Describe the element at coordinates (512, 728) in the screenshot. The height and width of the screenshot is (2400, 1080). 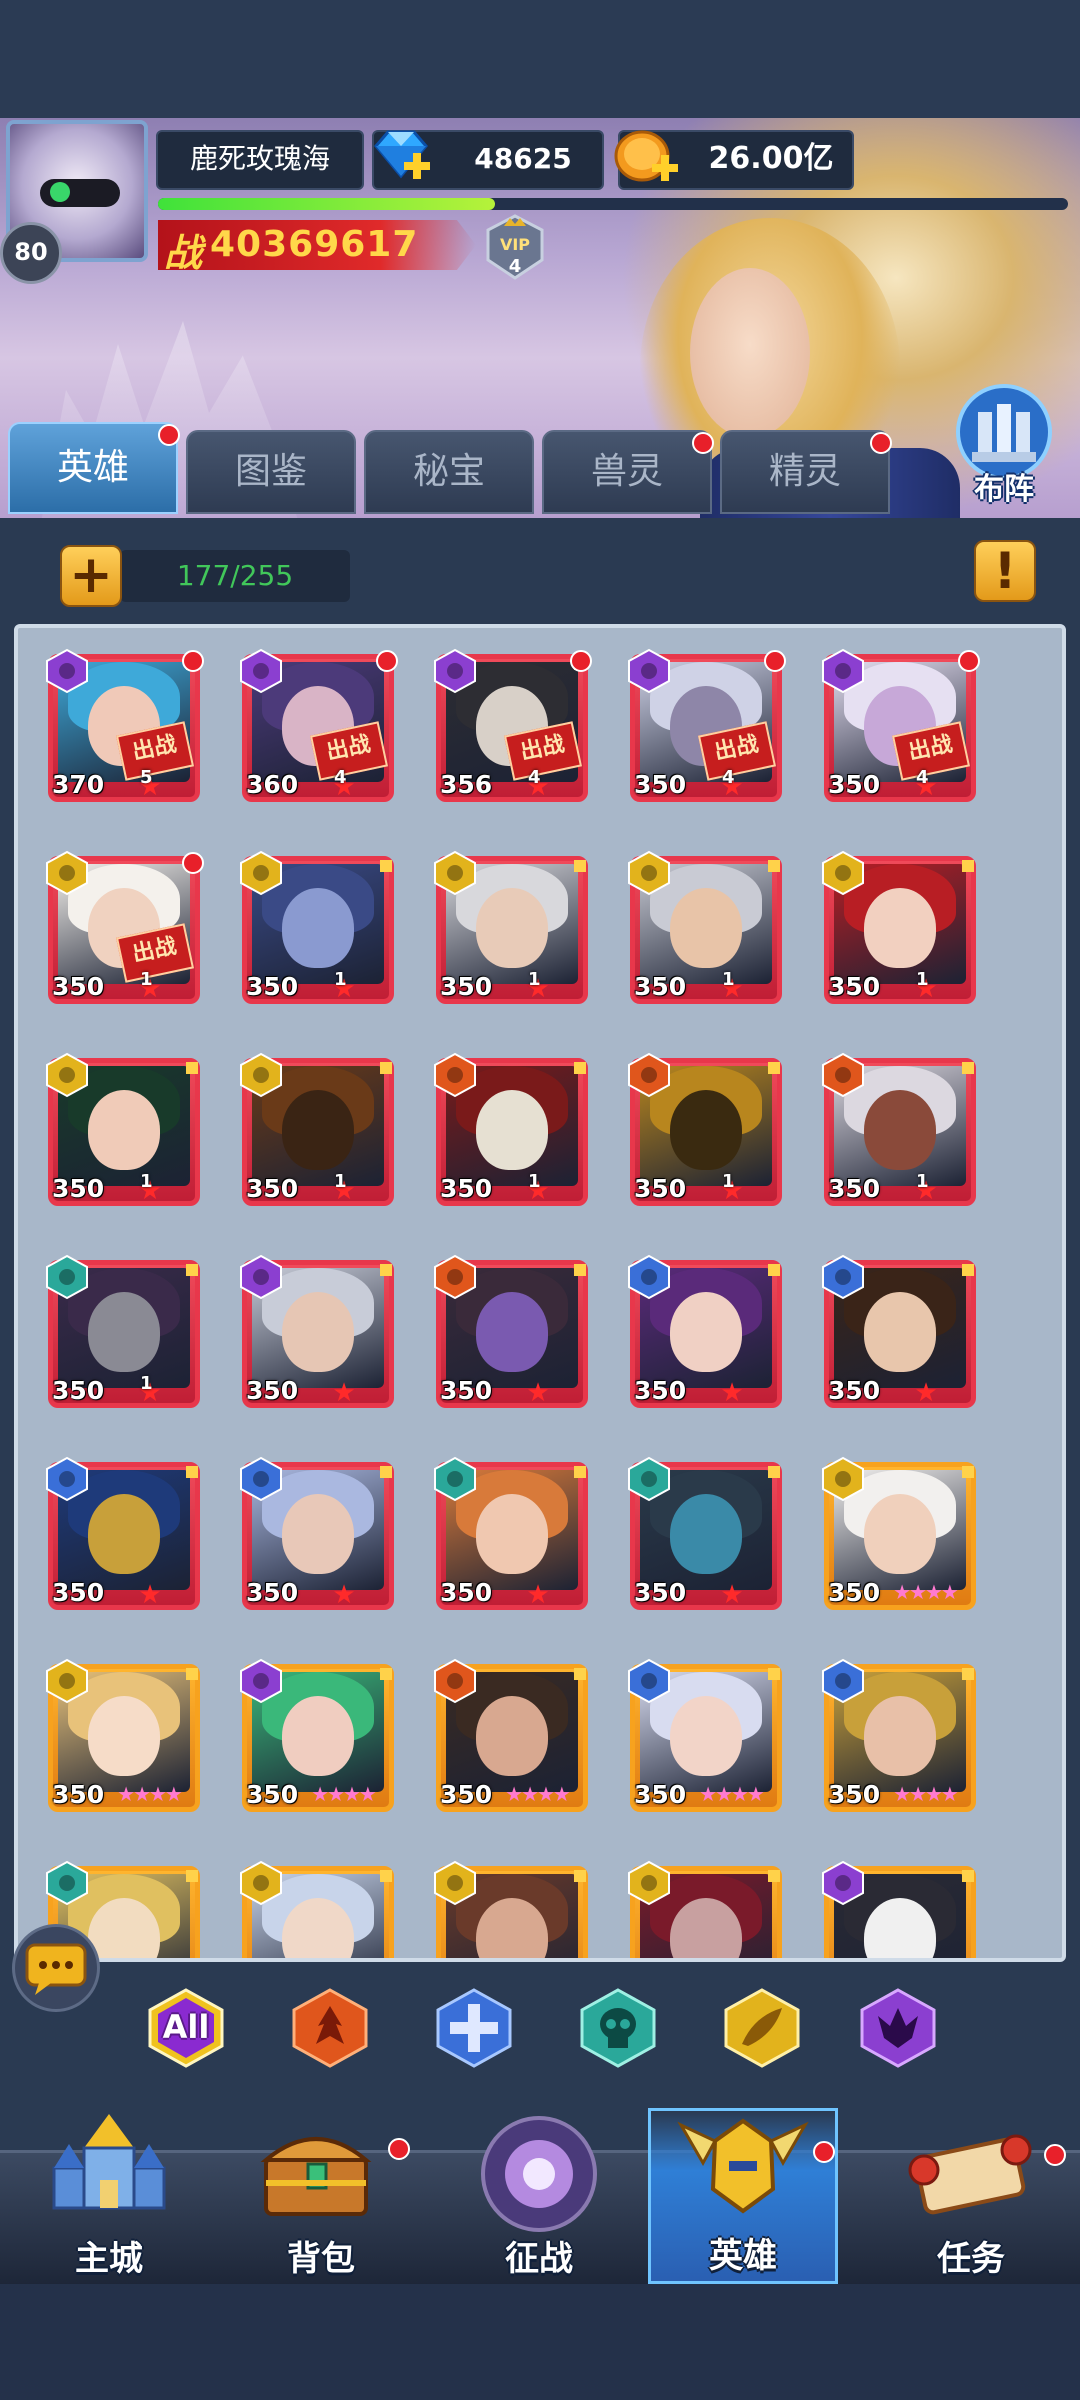
I see `hero-card: 出战 356 ★ 4` at that location.